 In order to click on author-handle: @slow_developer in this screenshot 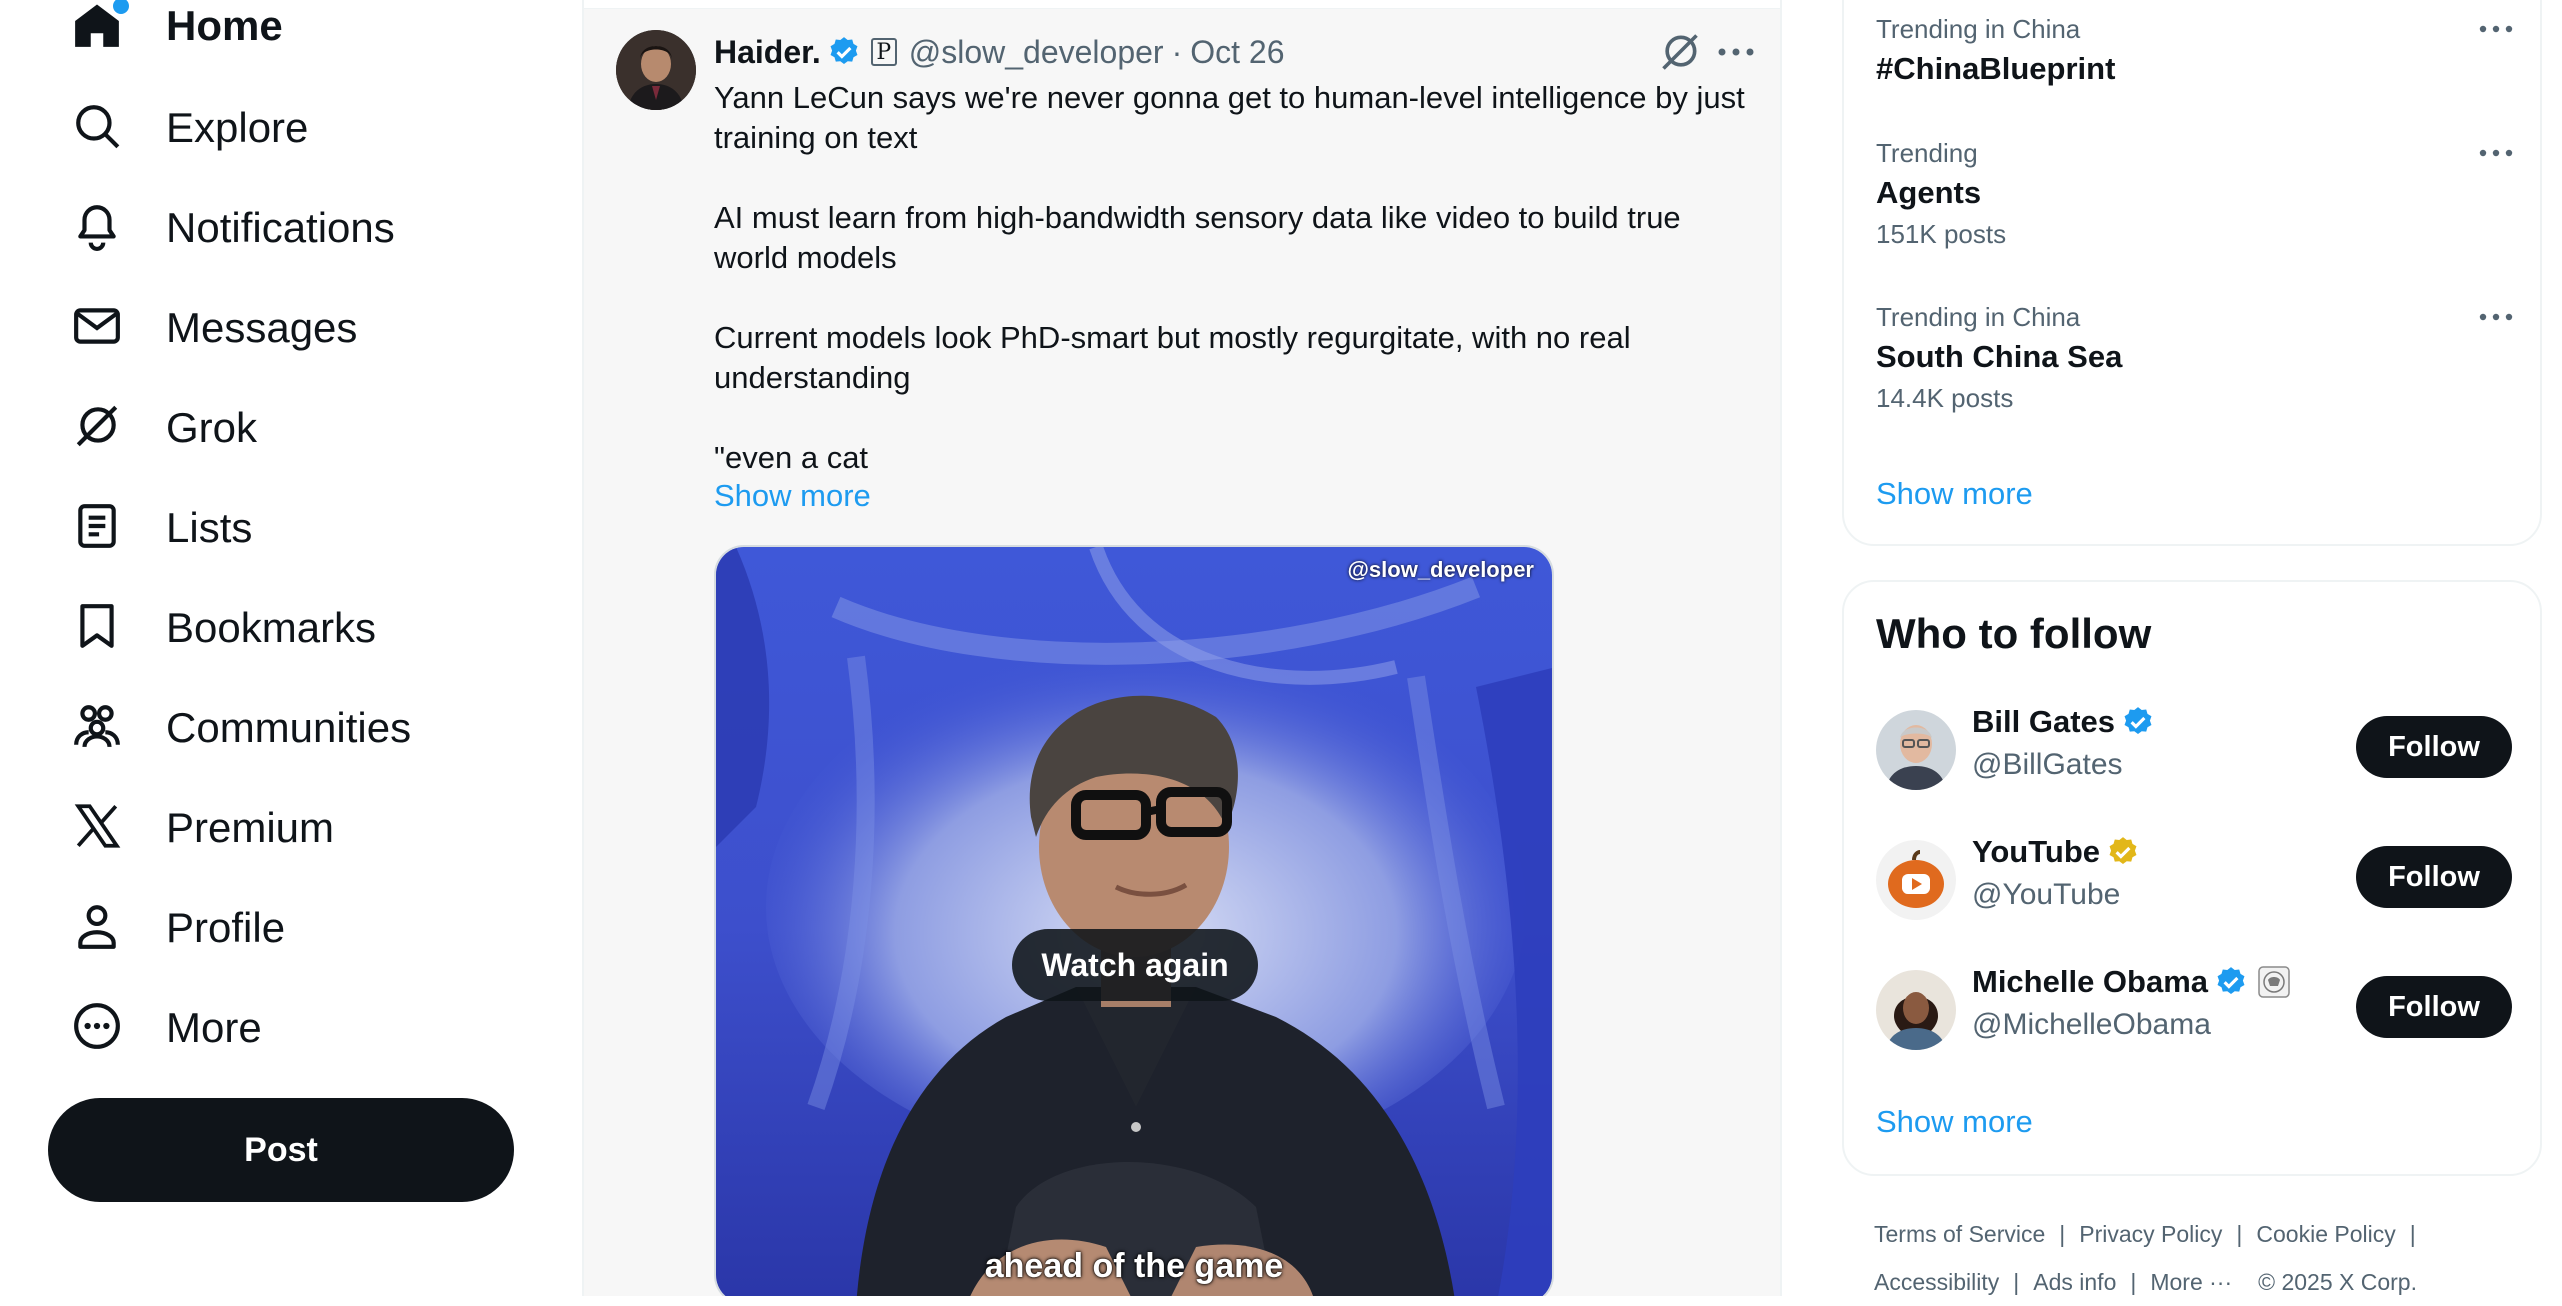, I will do `click(1036, 52)`.